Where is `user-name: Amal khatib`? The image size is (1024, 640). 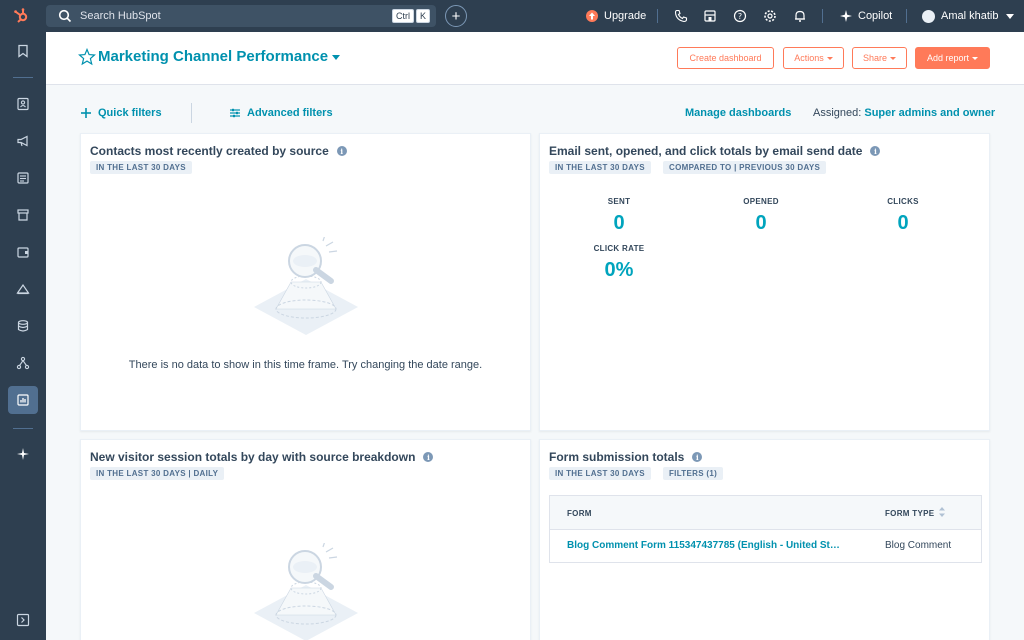
user-name: Amal khatib is located at coordinates (970, 16).